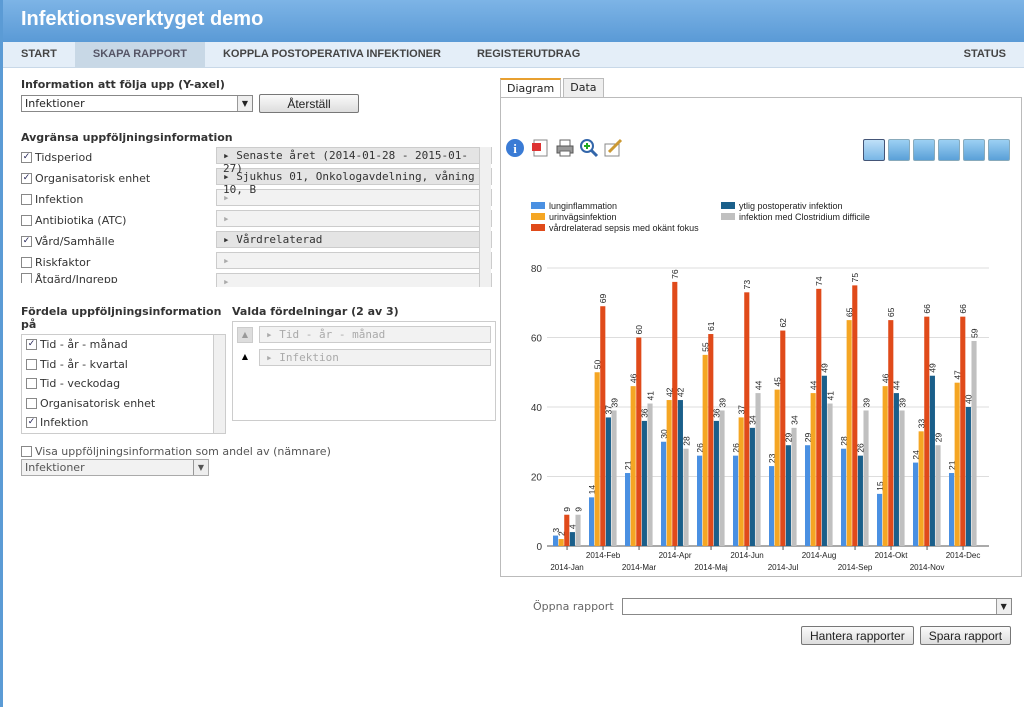  What do you see at coordinates (857, 635) in the screenshot?
I see `manage-reports-button: Hantera rapporter` at bounding box center [857, 635].